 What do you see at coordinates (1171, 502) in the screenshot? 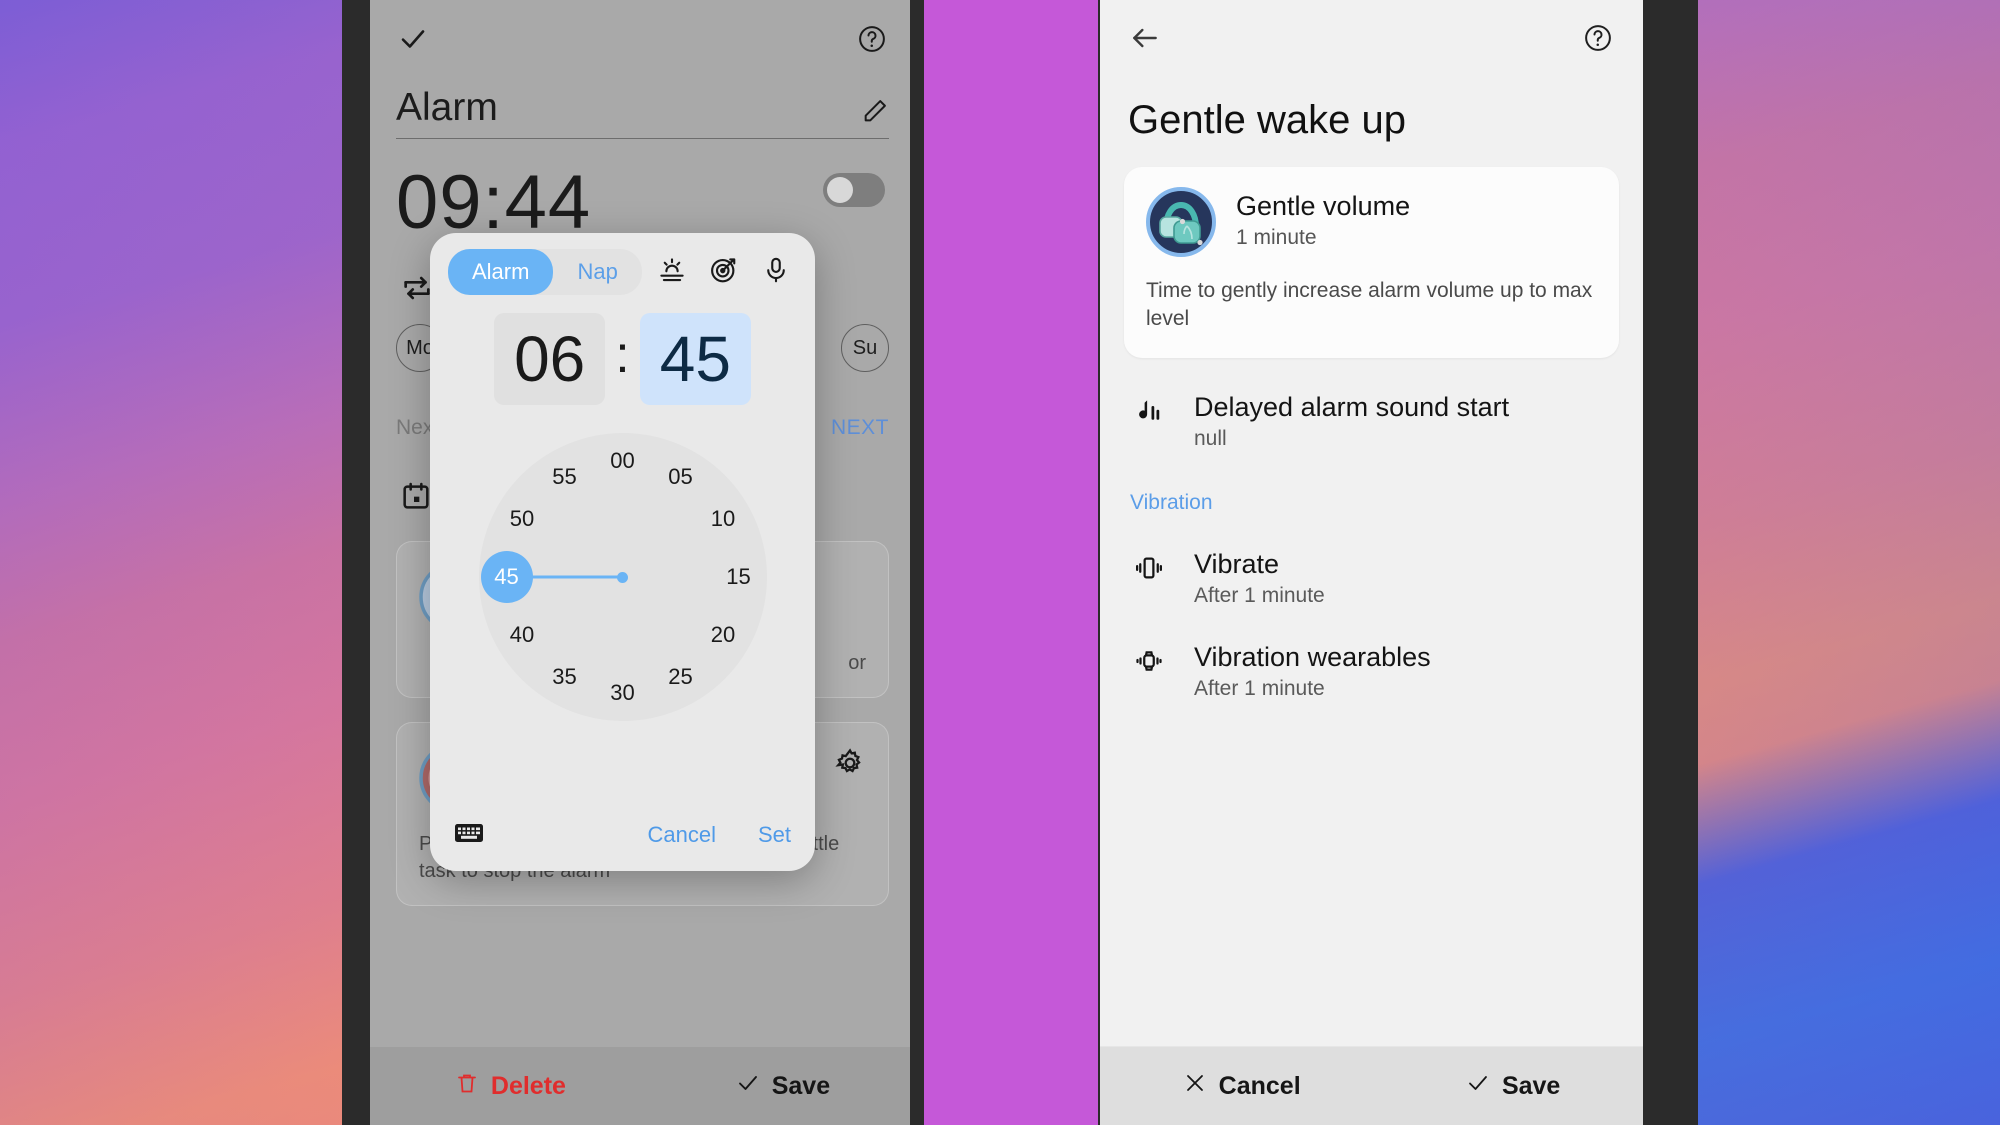
I see `section-label-vibration: Vibration` at bounding box center [1171, 502].